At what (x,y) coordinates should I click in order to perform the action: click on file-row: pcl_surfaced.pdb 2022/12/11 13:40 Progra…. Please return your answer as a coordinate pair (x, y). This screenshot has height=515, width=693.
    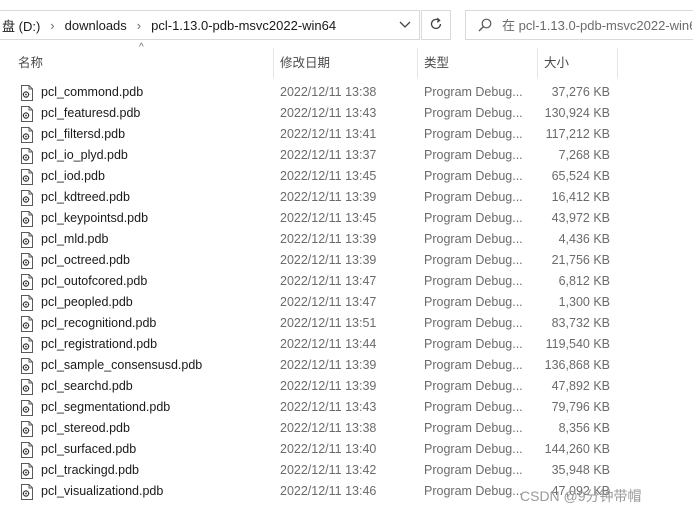
    Looking at the image, I should click on (346, 449).